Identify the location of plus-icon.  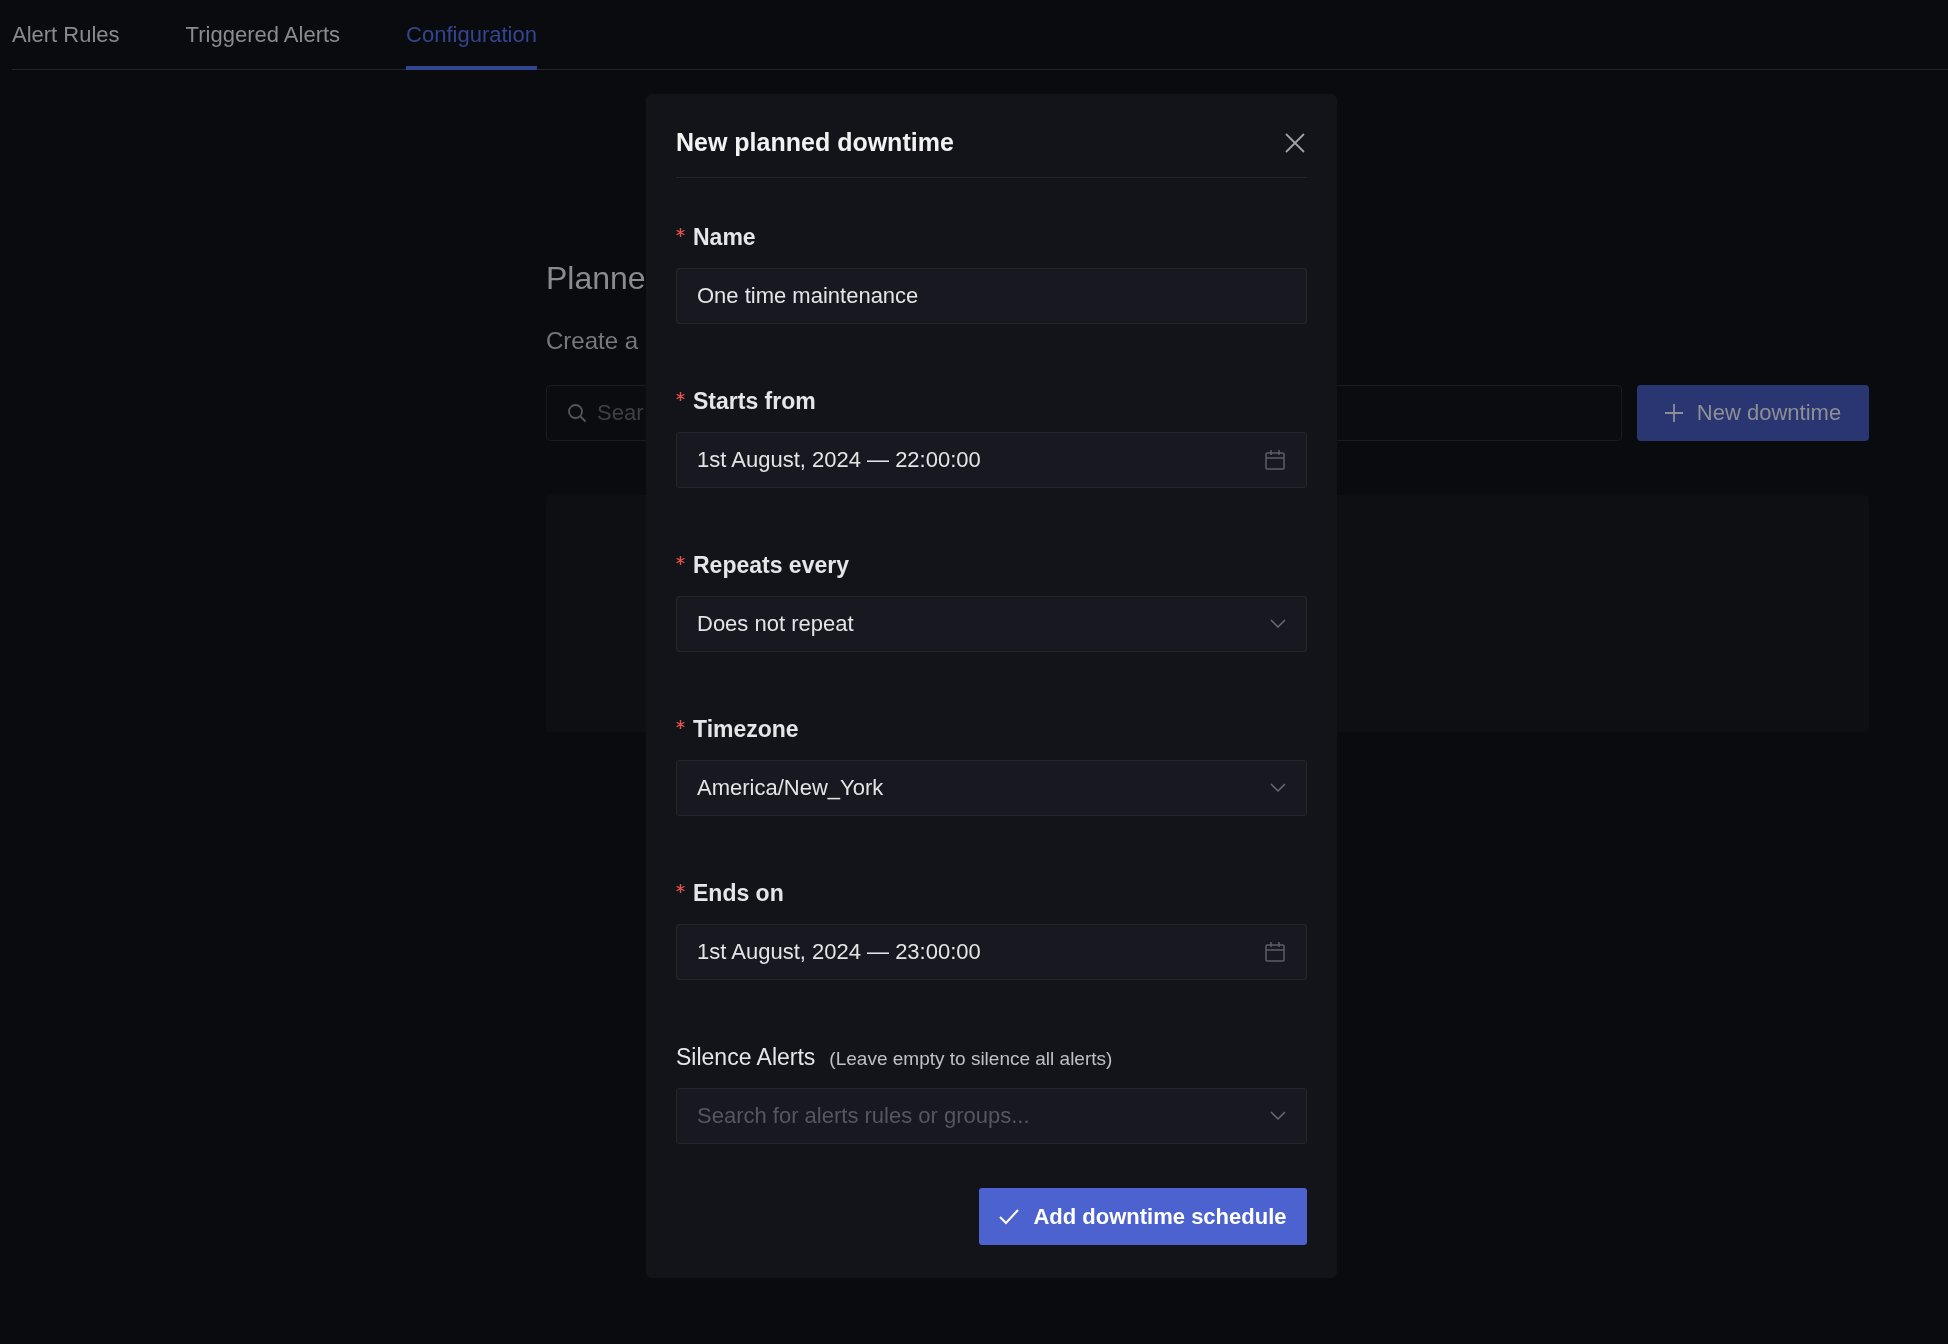
(1673, 413).